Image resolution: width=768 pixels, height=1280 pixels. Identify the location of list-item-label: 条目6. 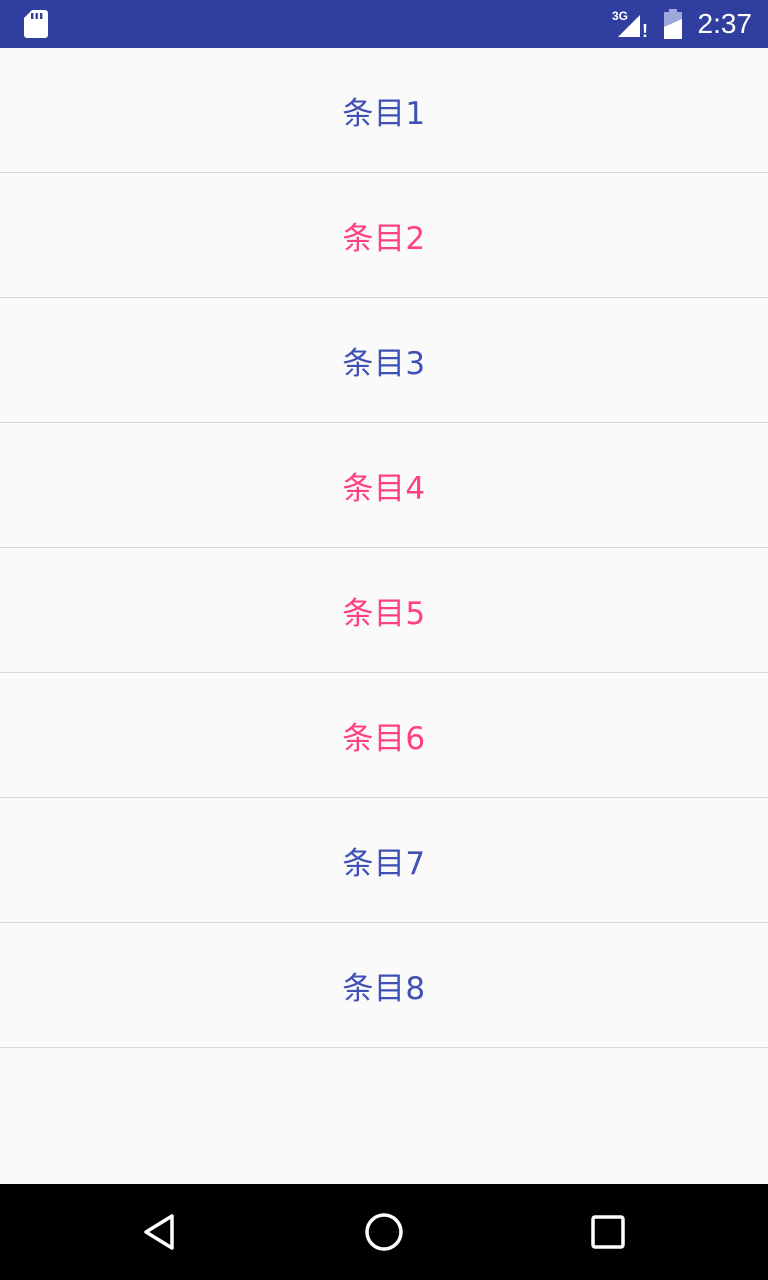
(384, 738).